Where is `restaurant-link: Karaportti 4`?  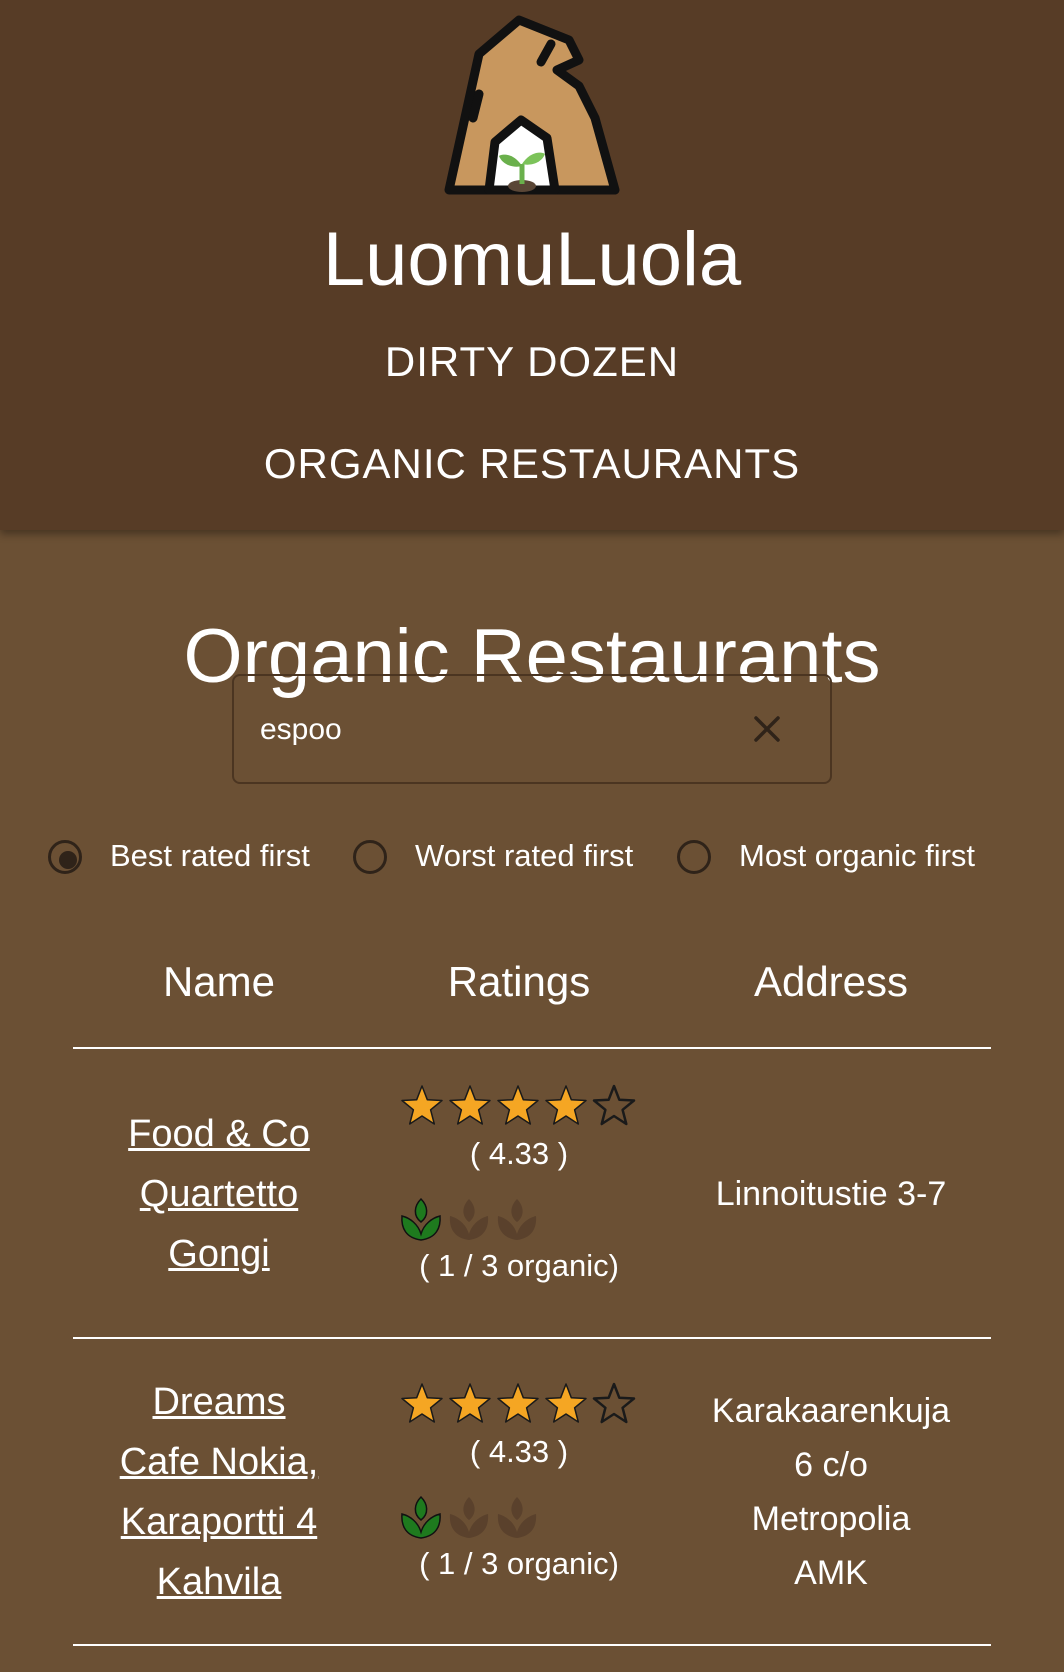
restaurant-link: Karaportti 4 is located at coordinates (219, 1522).